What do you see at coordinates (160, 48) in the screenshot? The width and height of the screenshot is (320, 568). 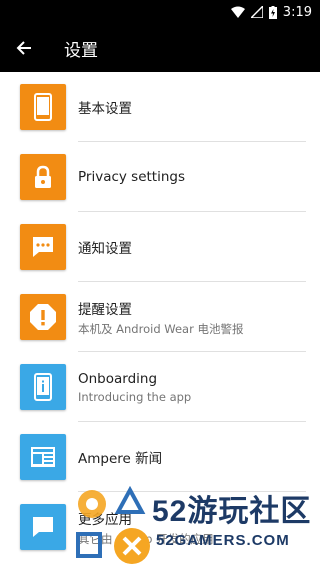 I see `app-bar: 设置` at bounding box center [160, 48].